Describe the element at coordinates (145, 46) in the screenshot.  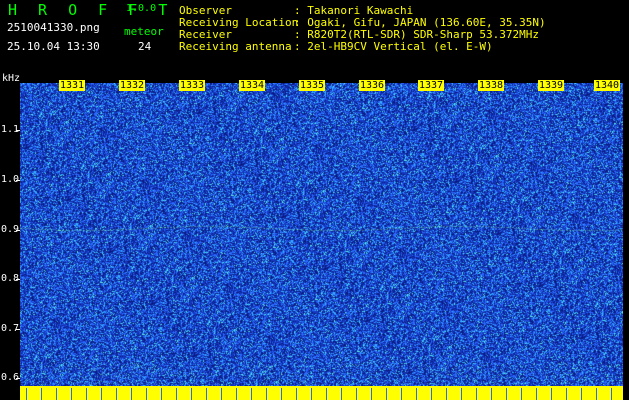
I see `detection-count: 24` at that location.